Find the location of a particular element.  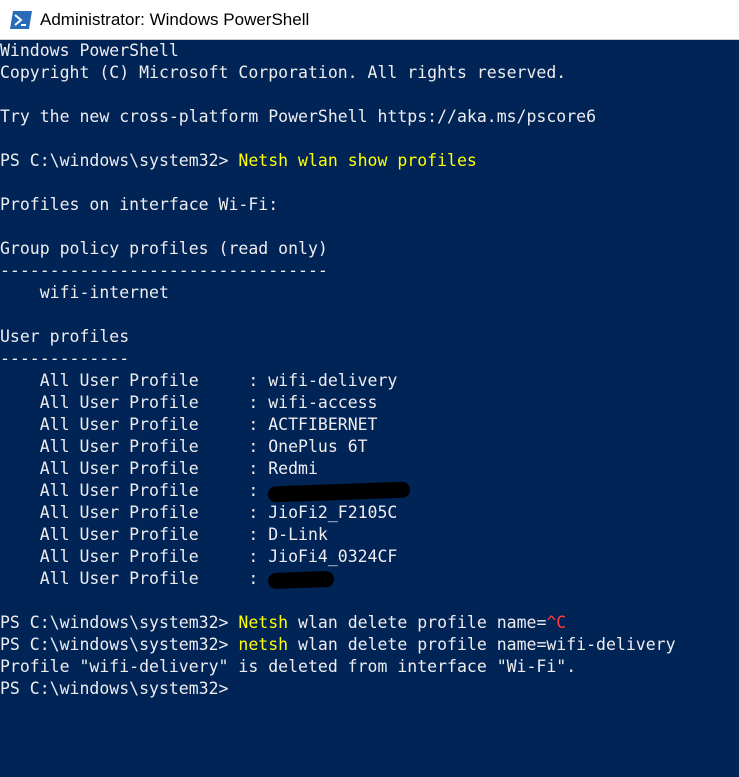

window-title: Administrator: Windows PowerShell is located at coordinates (175, 19).